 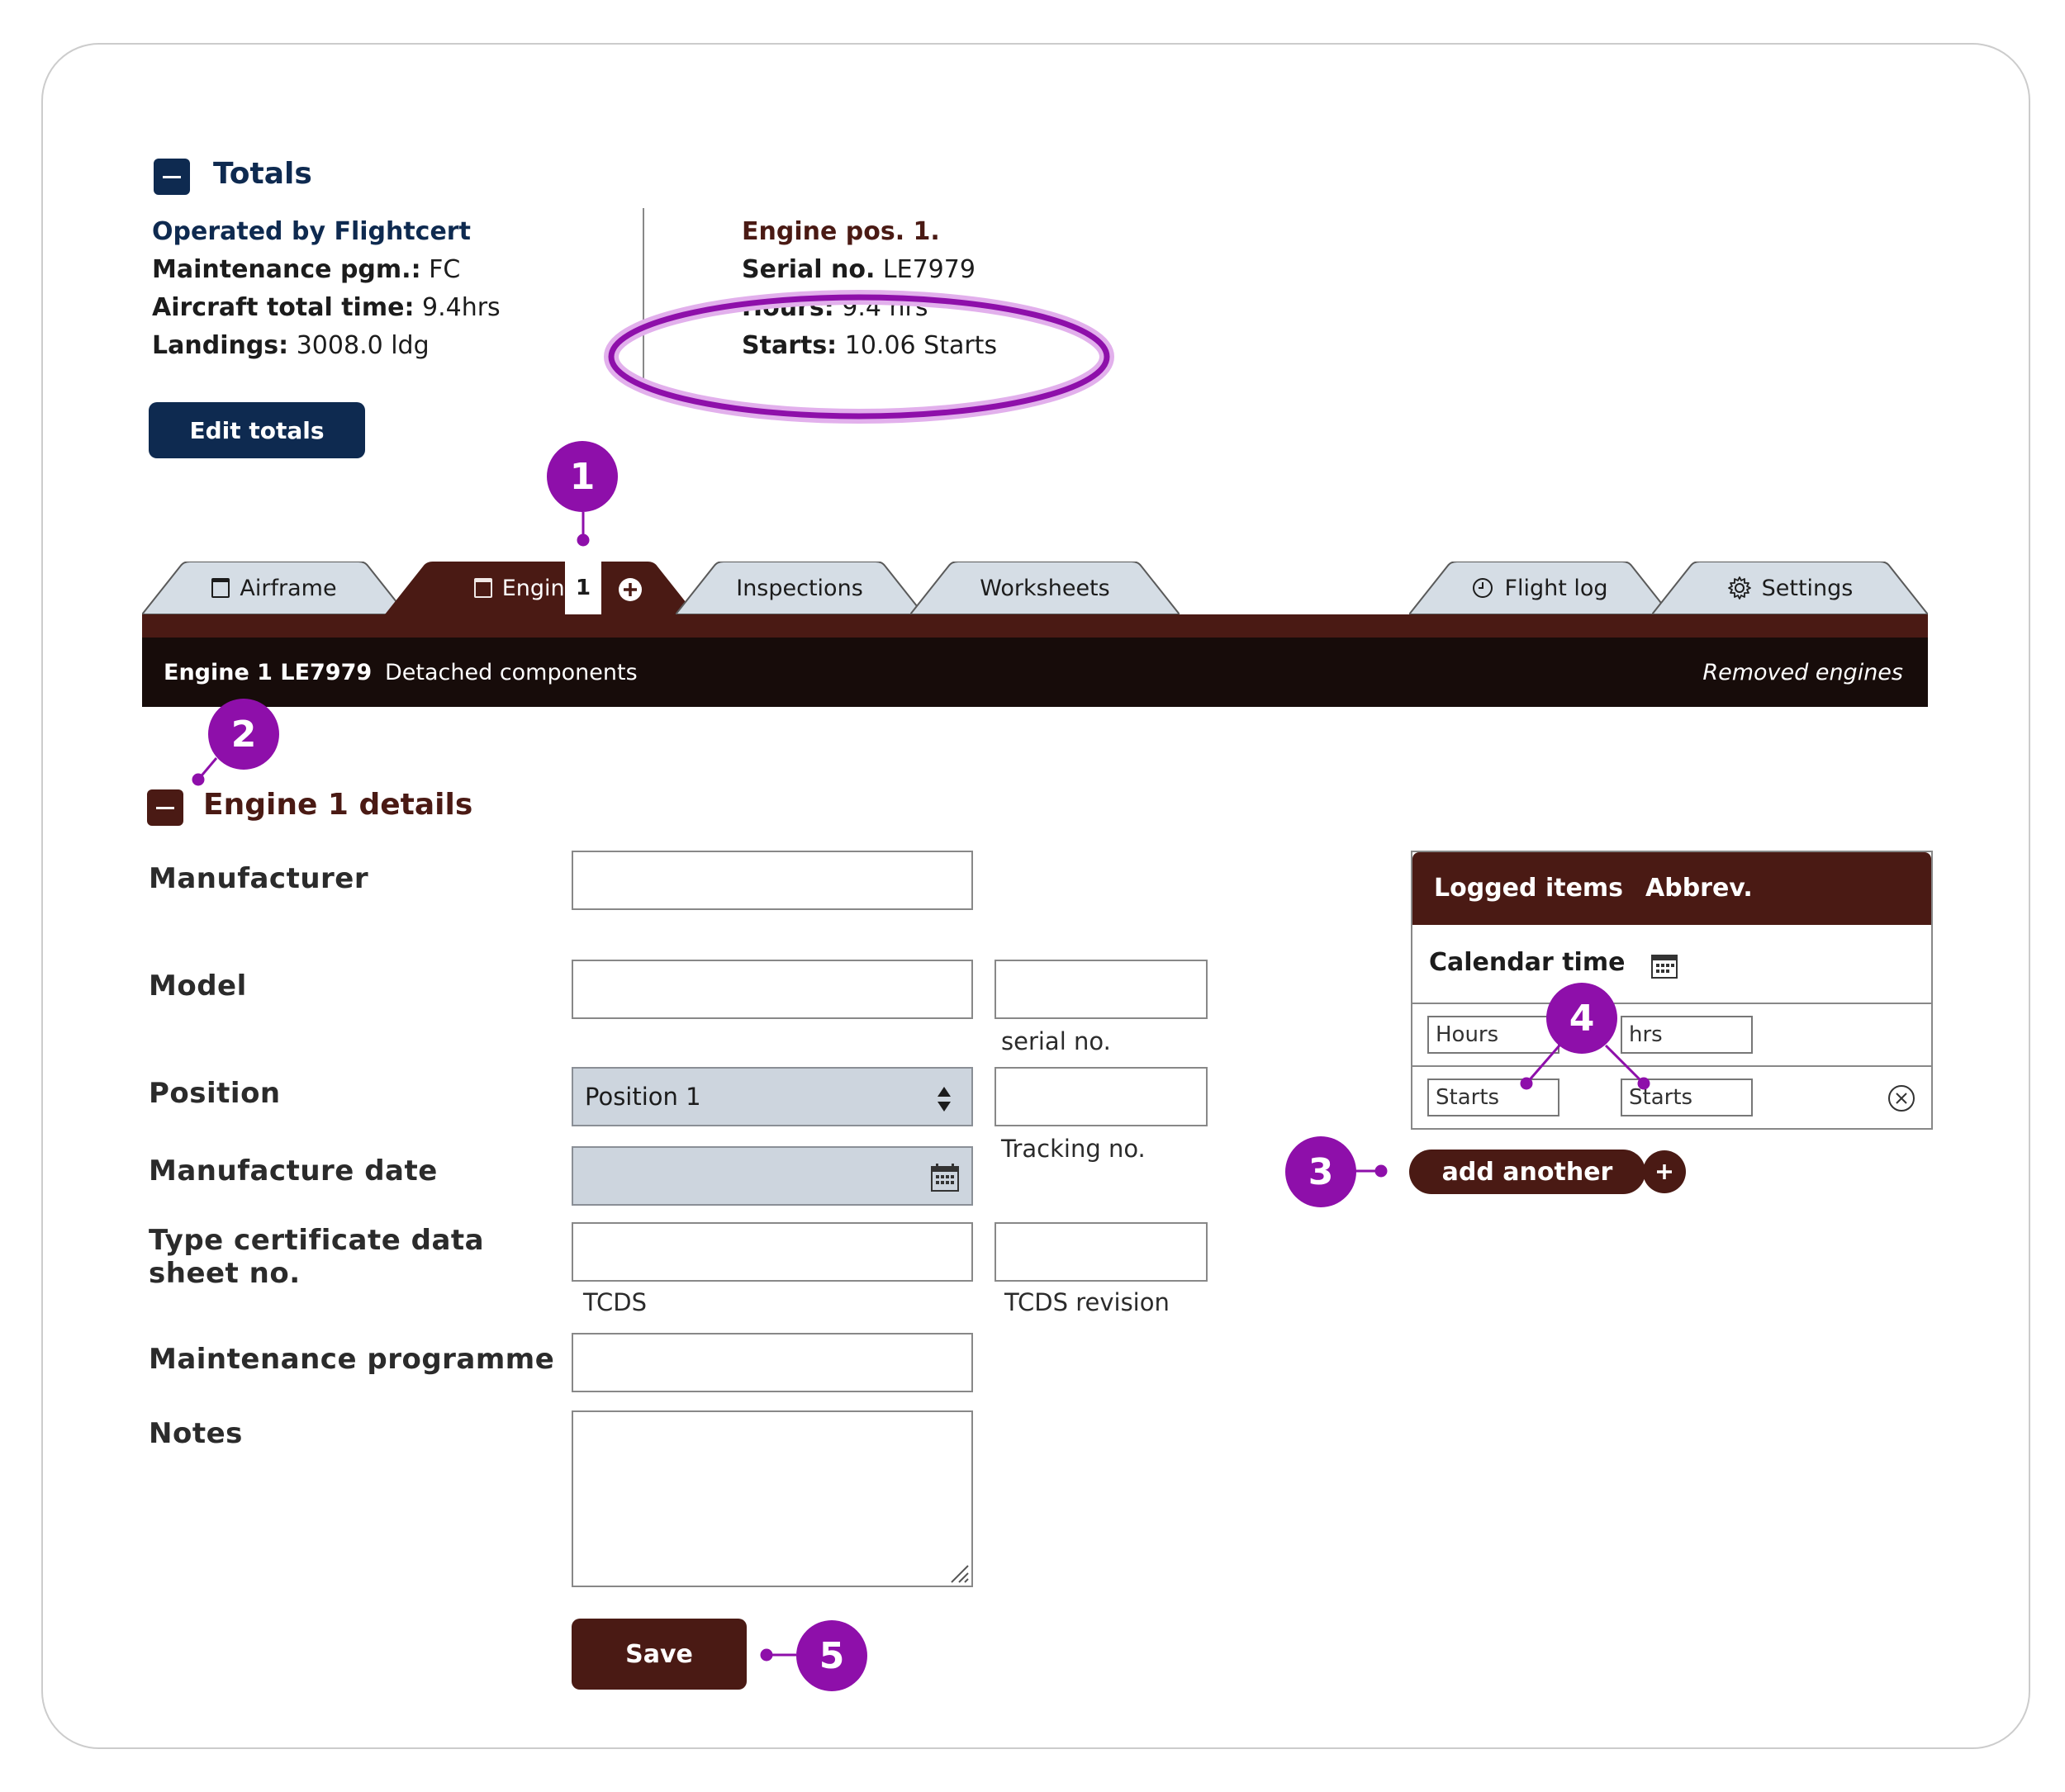 I want to click on maintenance-pgm: Maintenance pgm.: FC, so click(x=306, y=269).